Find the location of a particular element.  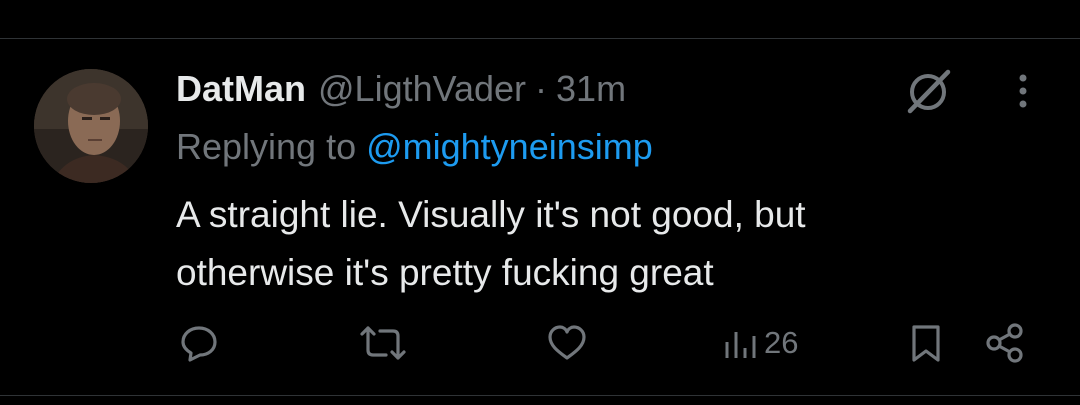

bookmark-icon is located at coordinates (926, 343).